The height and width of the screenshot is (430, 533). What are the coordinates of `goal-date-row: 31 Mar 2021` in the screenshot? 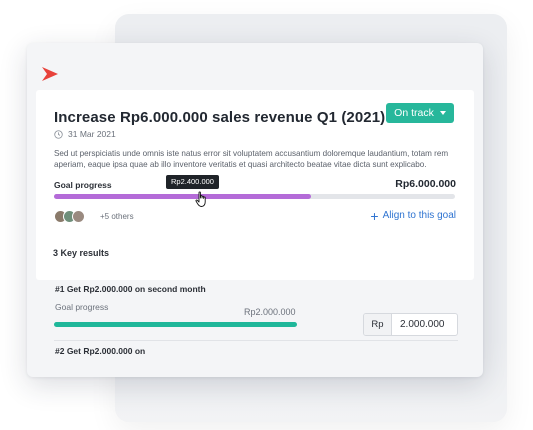 It's located at (85, 134).